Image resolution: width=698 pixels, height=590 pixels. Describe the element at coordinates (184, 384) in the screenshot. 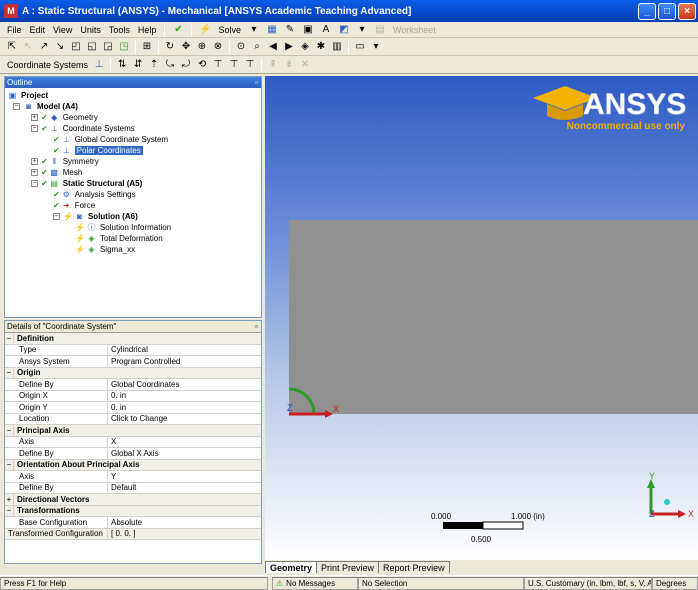

I see `property-value: Global Coordinates` at that location.